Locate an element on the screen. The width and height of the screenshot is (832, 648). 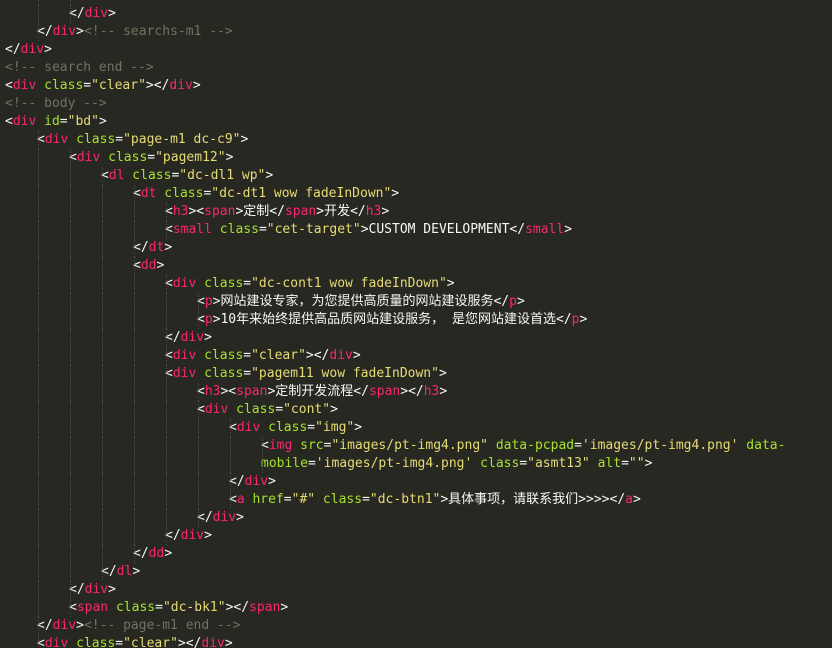
code-token: "clear" is located at coordinates (150, 642).